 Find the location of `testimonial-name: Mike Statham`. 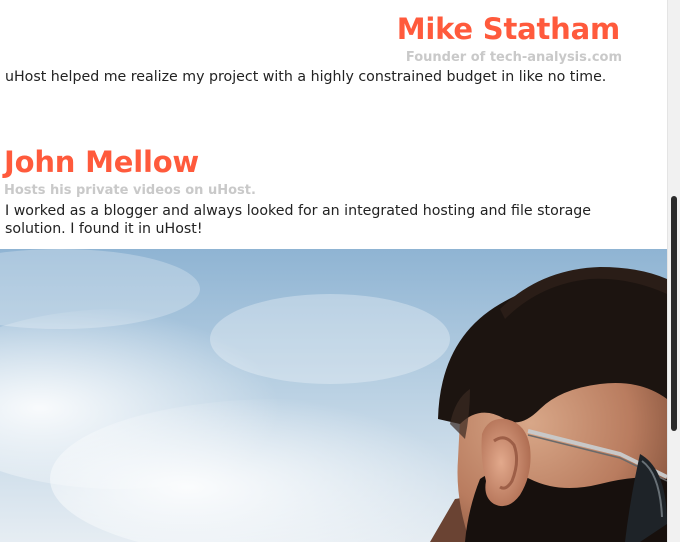

testimonial-name: Mike Statham is located at coordinates (508, 29).